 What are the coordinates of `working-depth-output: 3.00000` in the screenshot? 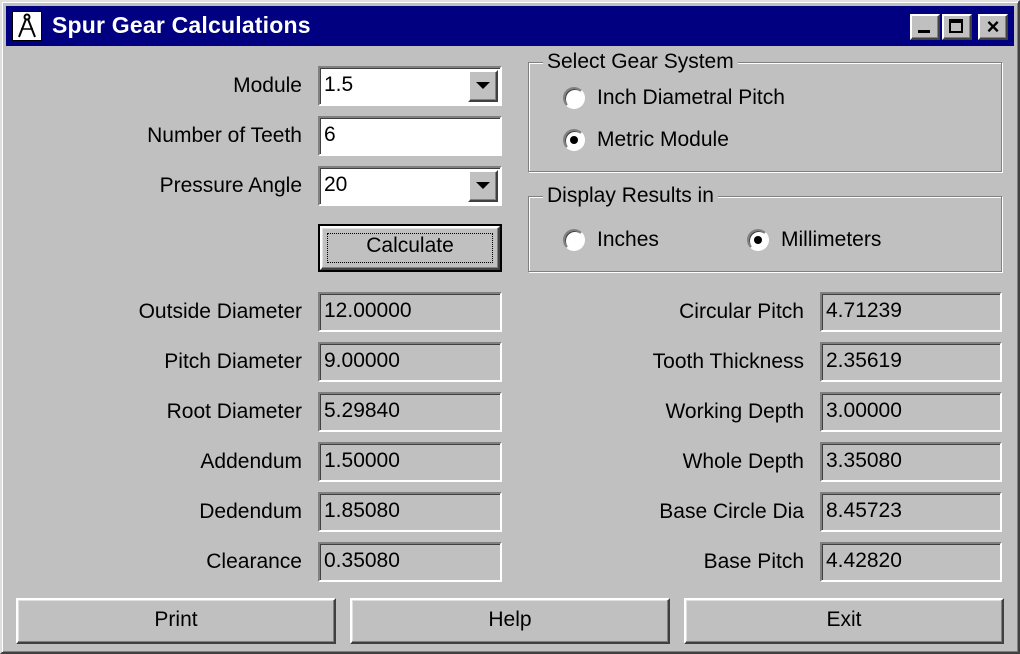 It's located at (911, 412).